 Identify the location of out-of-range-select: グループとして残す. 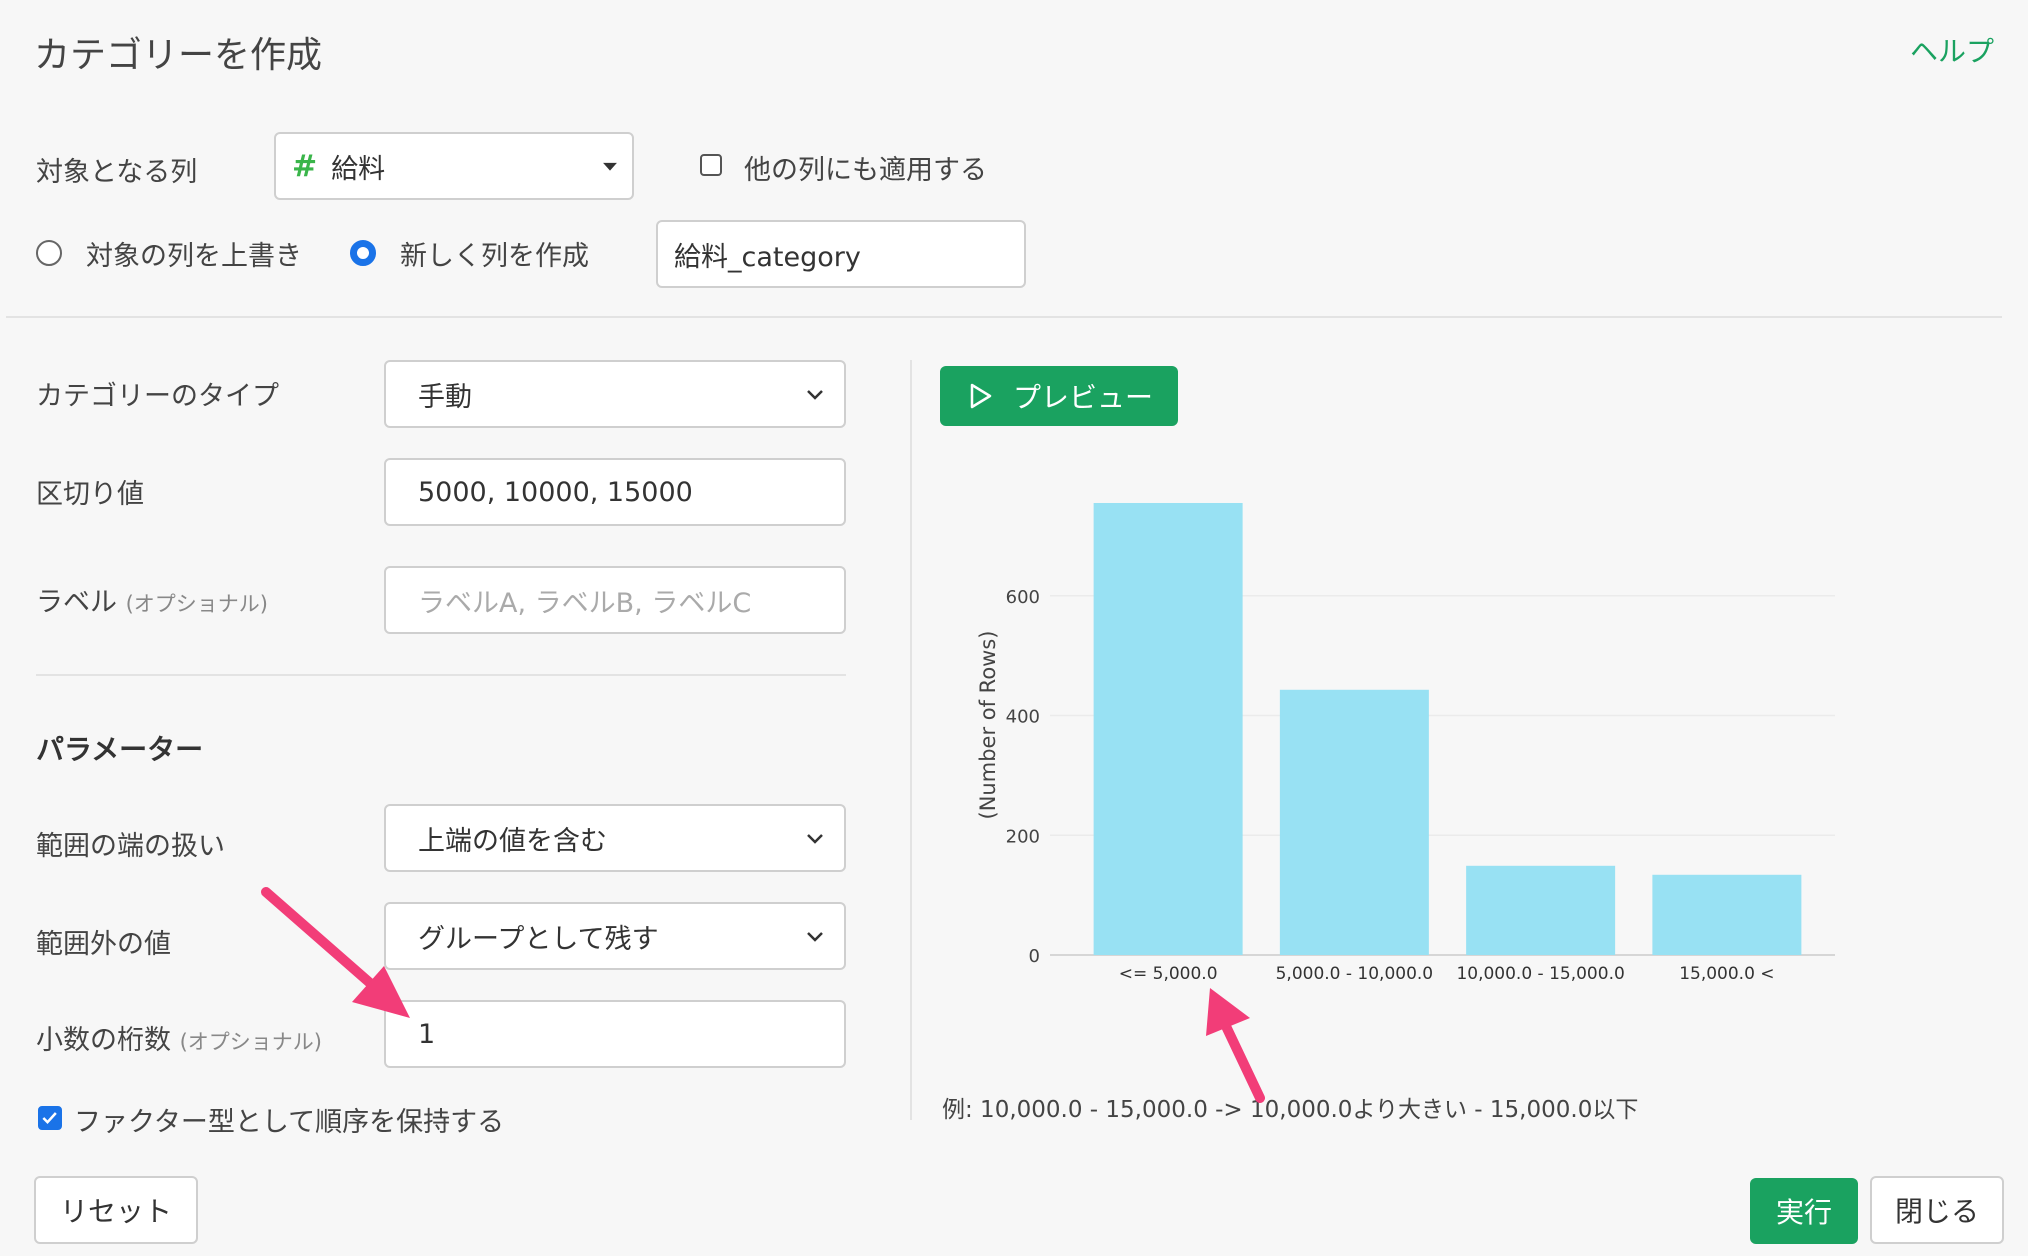
(615, 936).